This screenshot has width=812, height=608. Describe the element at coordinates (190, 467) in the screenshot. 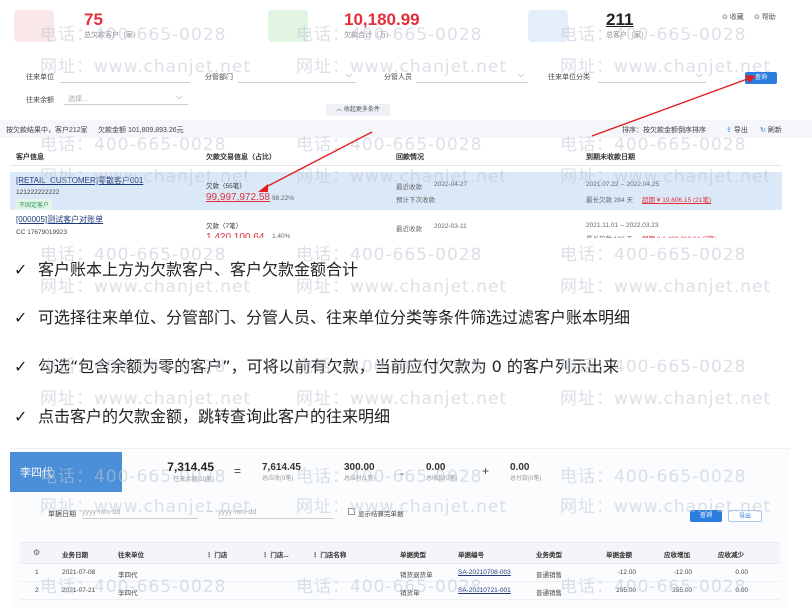

I see `balance-value: 7,314.45` at that location.